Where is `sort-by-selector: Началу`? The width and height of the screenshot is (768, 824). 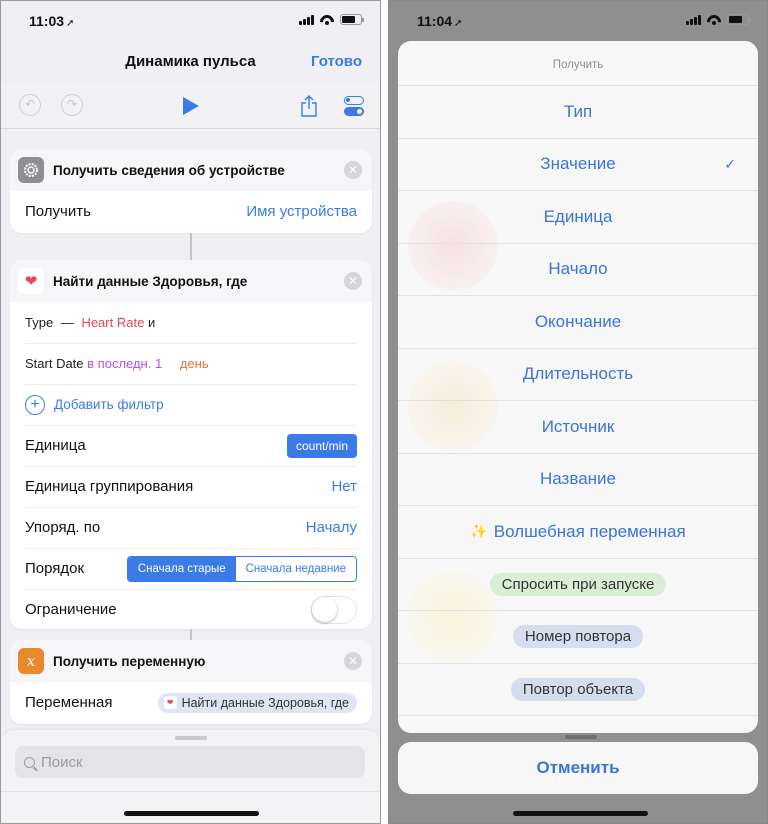 sort-by-selector: Началу is located at coordinates (331, 527).